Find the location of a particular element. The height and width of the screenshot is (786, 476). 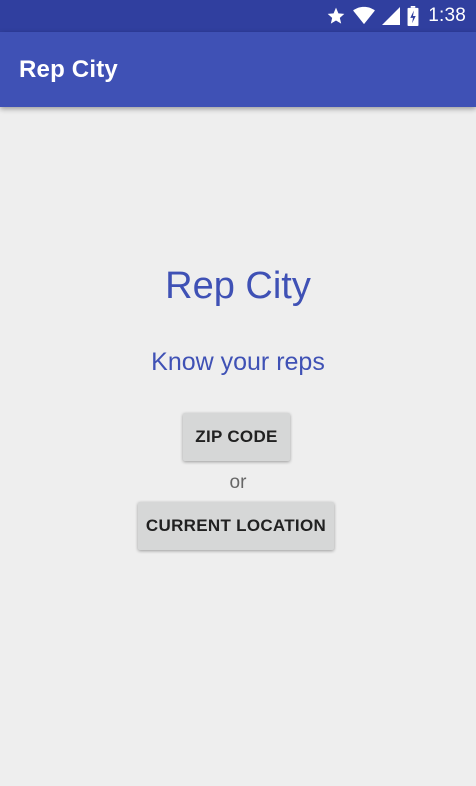

app-bar: Rep City is located at coordinates (238, 69).